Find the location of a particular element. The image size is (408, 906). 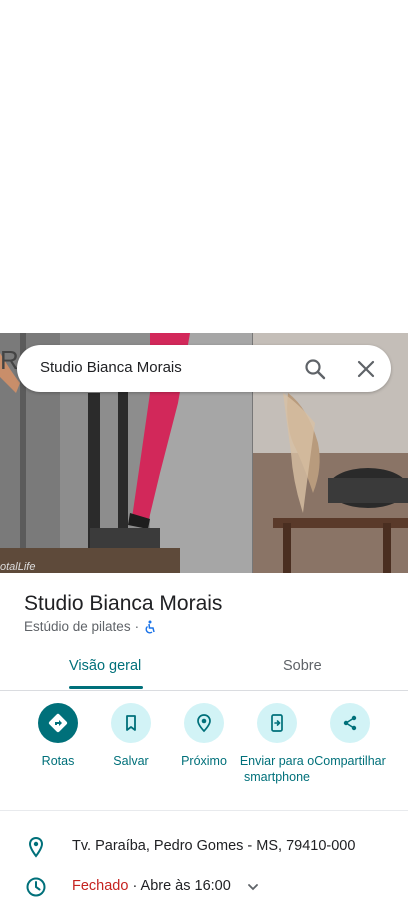

search-icon is located at coordinates (315, 369).